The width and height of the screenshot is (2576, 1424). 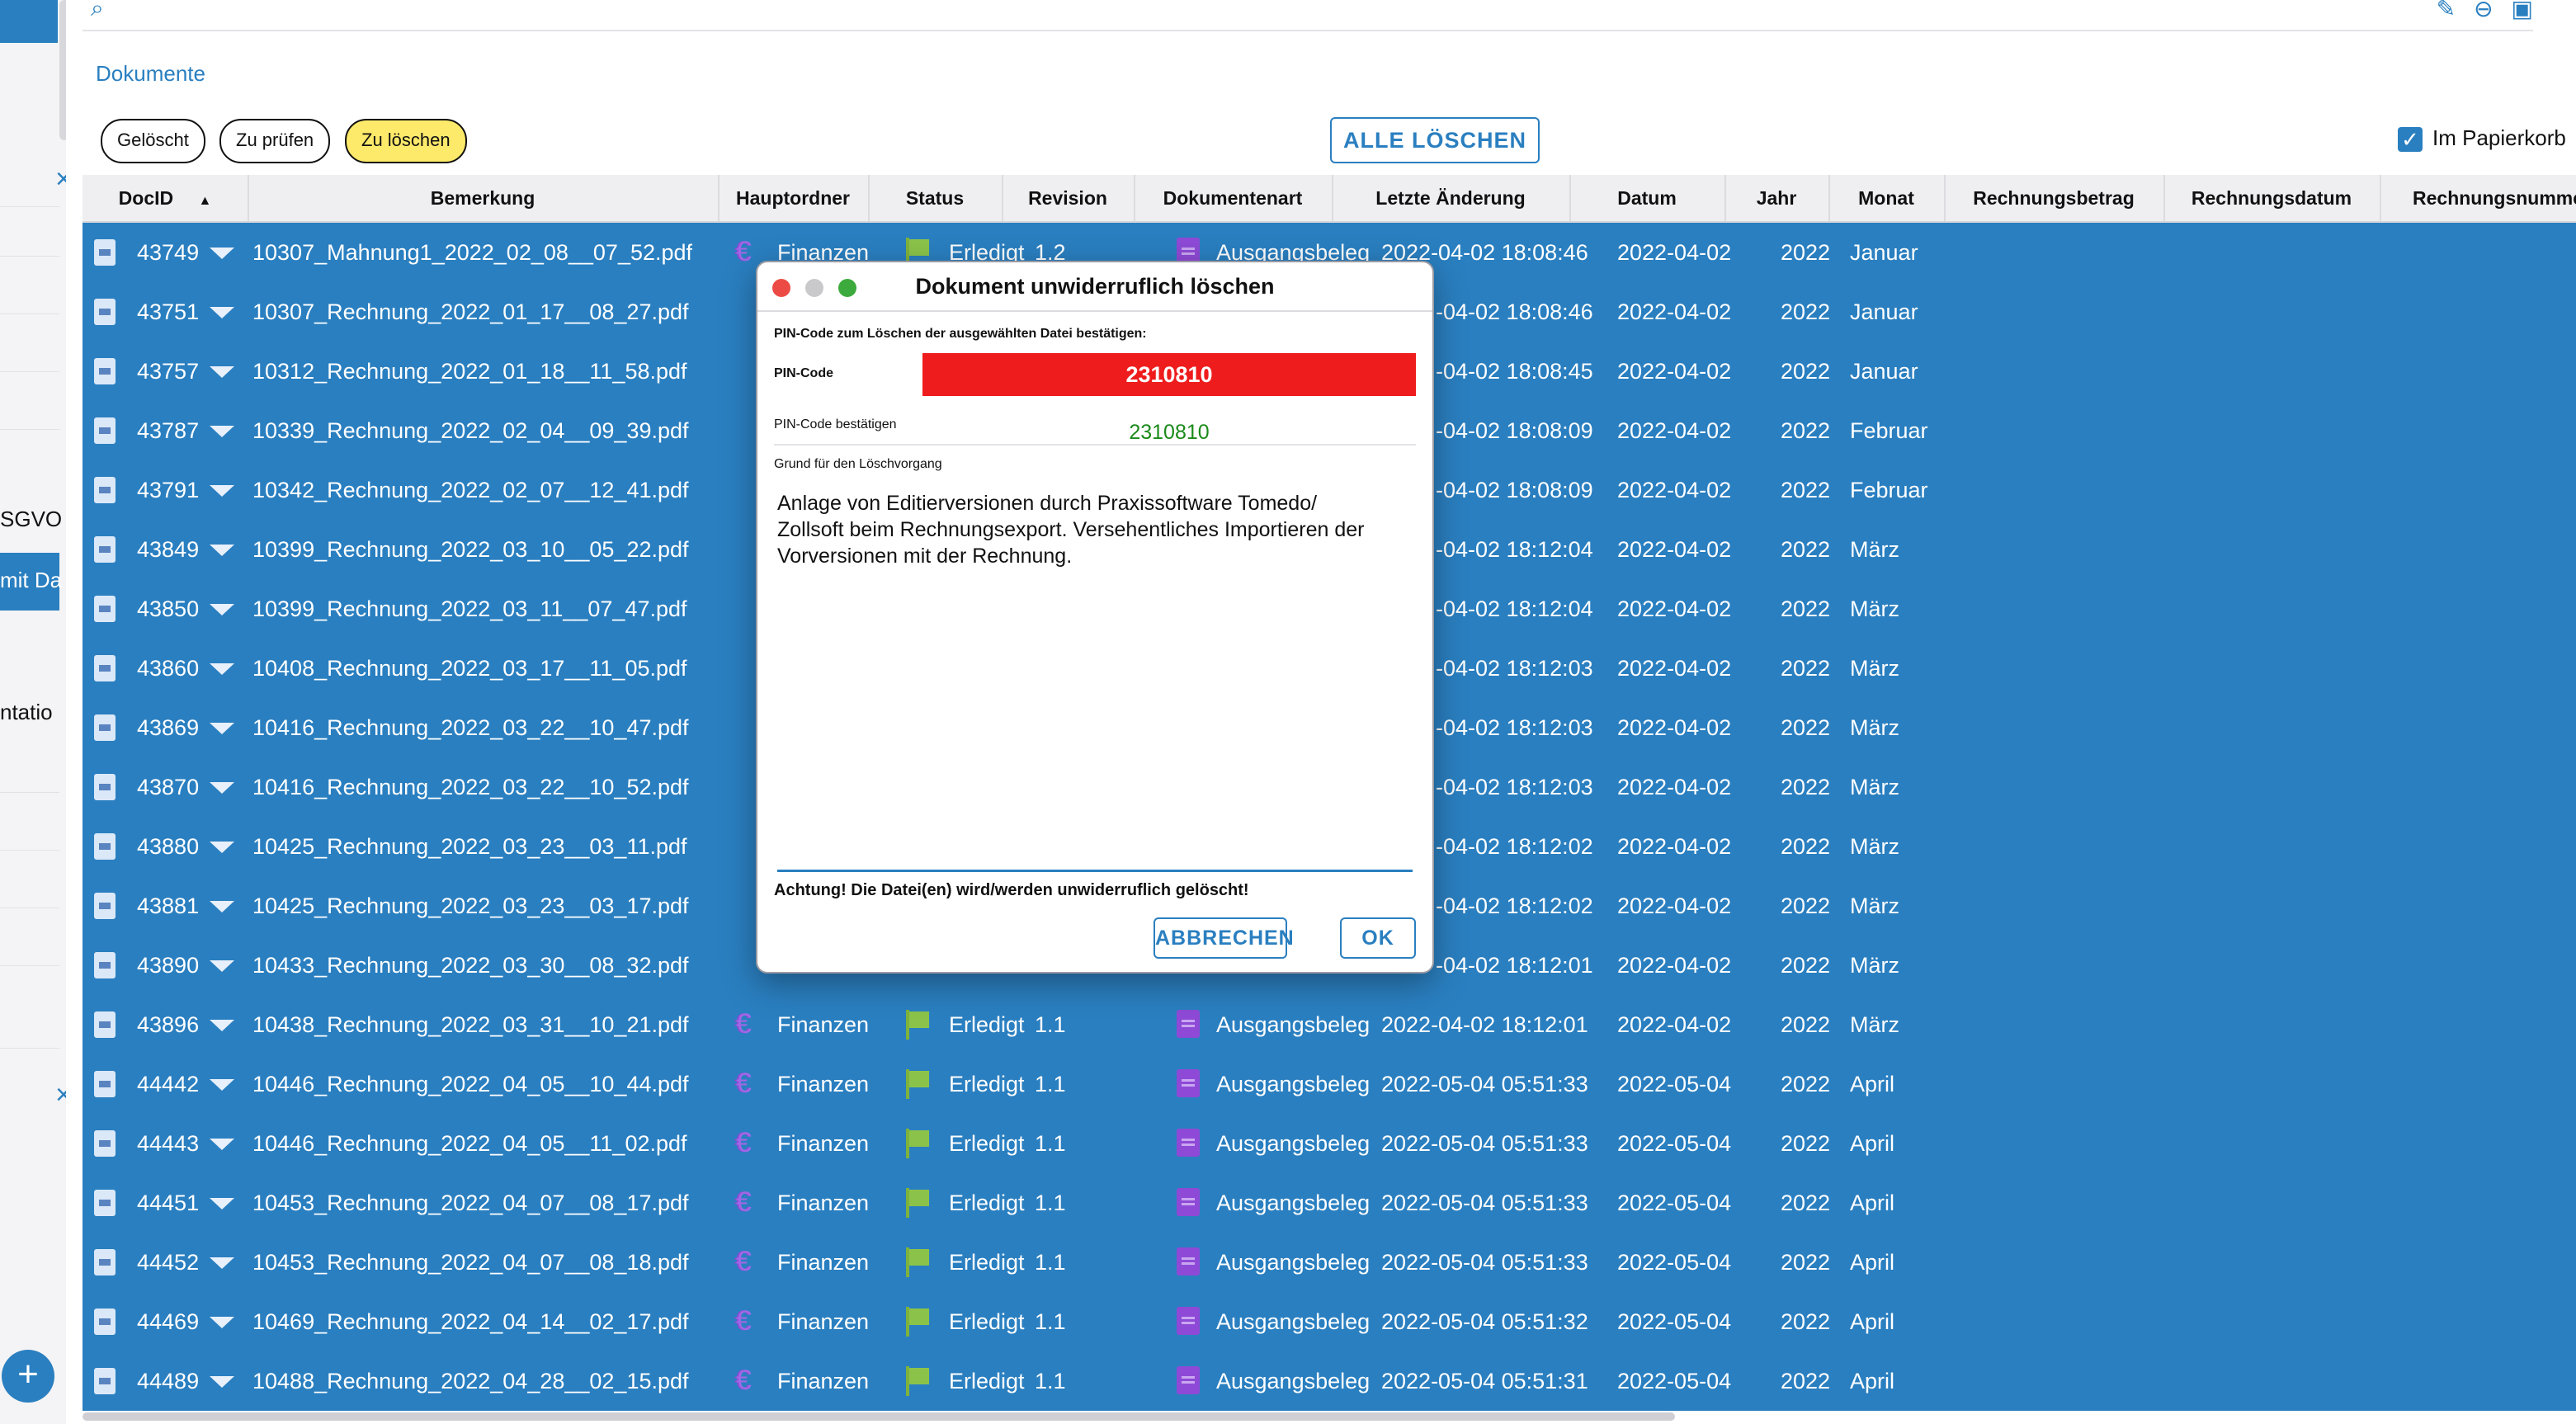 What do you see at coordinates (1647, 198) in the screenshot?
I see `column-header-datum: Datum` at bounding box center [1647, 198].